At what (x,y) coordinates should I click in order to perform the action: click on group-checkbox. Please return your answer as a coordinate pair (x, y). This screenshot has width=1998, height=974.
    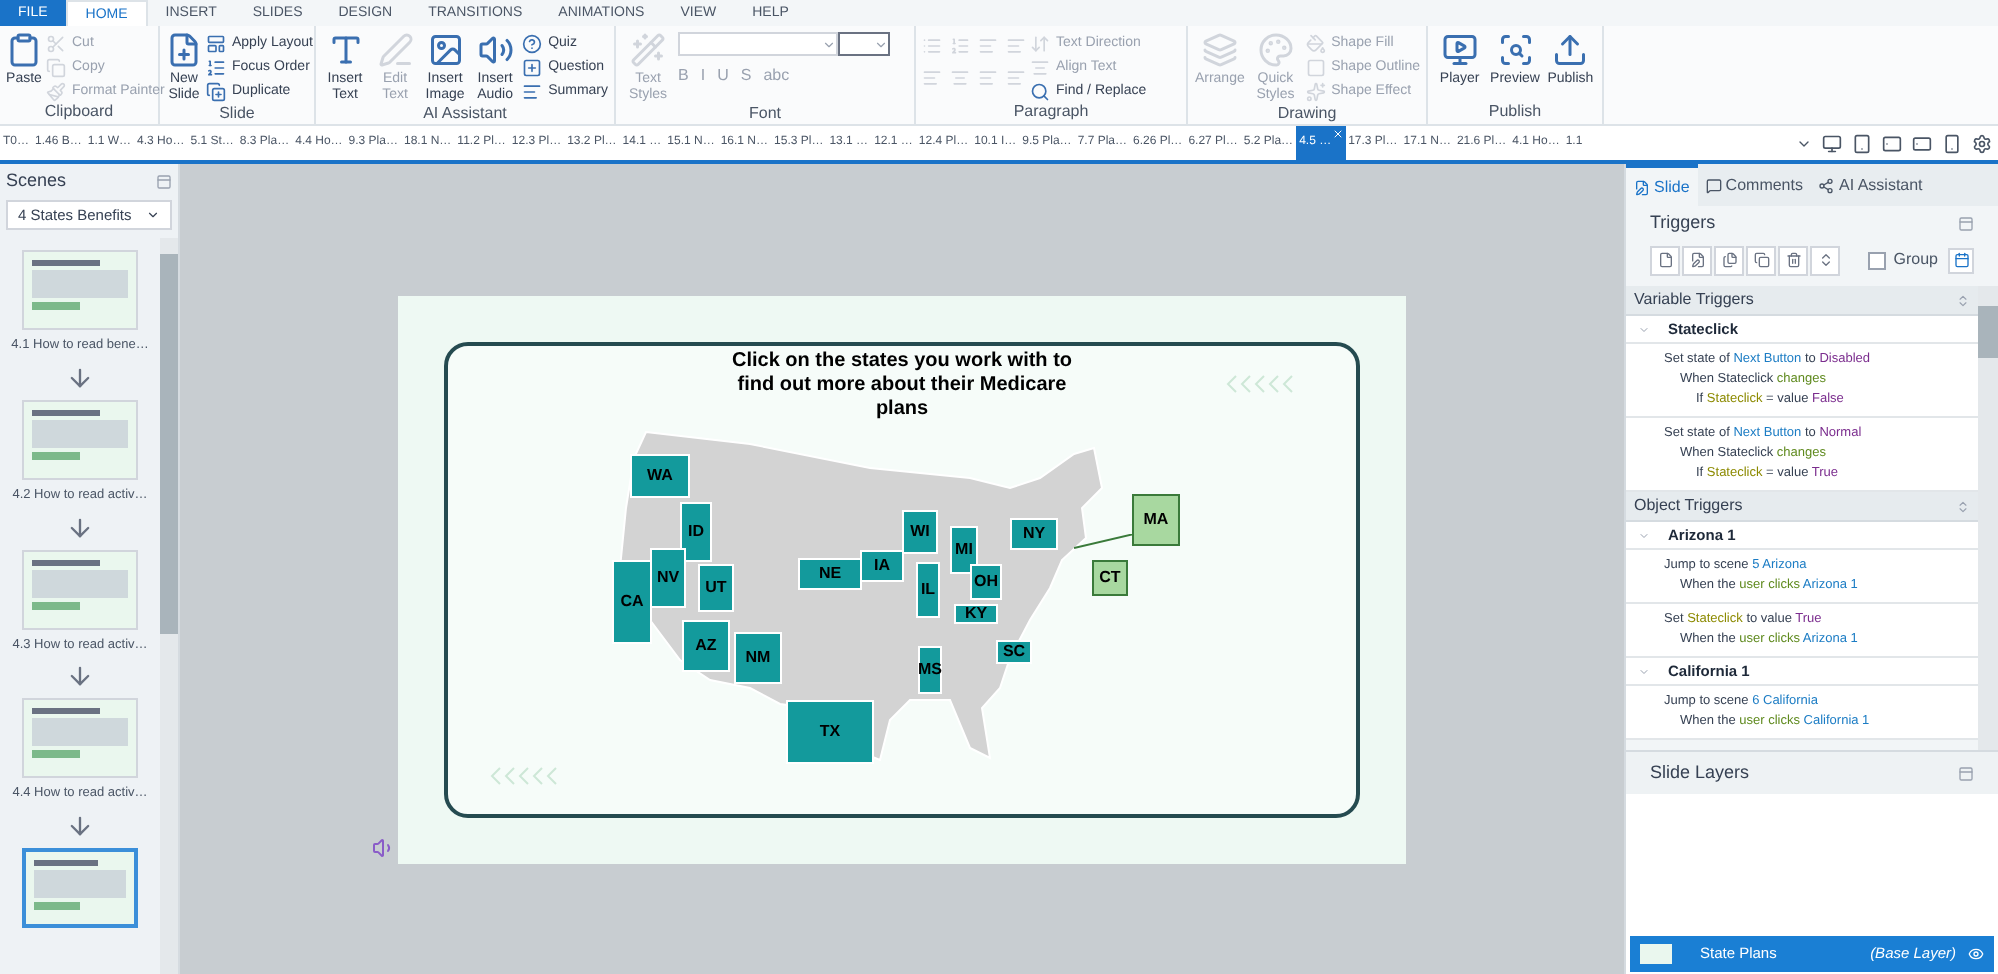
    Looking at the image, I should click on (1876, 260).